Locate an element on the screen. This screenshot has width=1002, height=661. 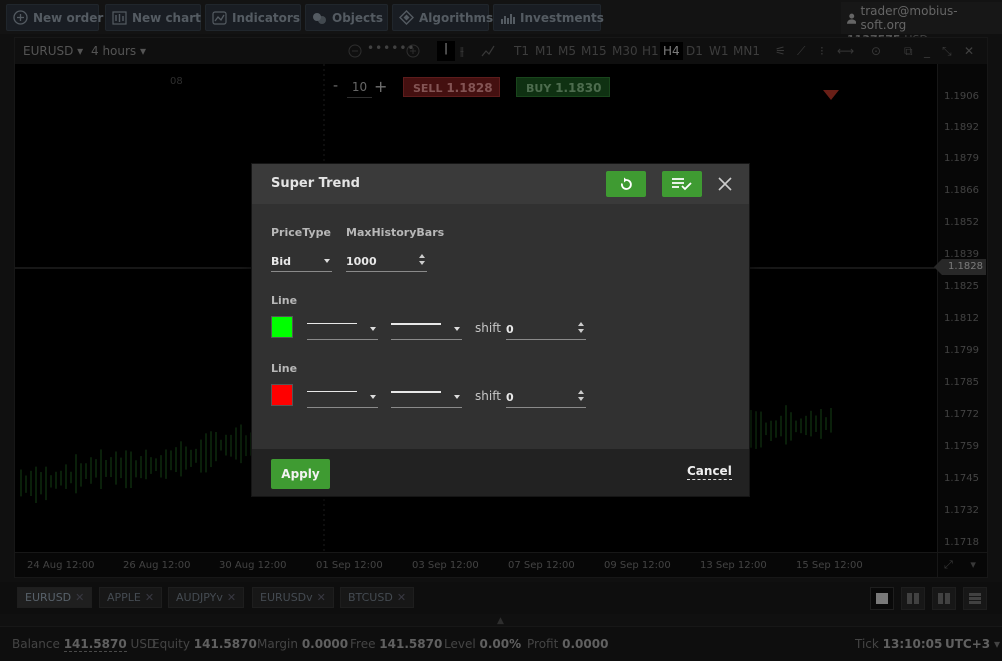
line1-color-swatch is located at coordinates (282, 327).